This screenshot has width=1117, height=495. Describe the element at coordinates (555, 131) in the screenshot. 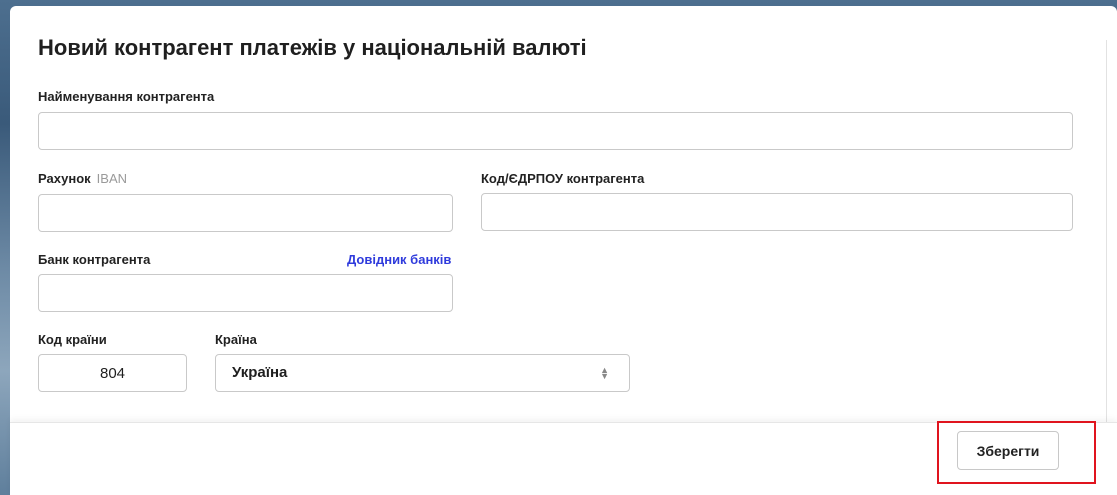

I see `counterparty-name-input` at that location.